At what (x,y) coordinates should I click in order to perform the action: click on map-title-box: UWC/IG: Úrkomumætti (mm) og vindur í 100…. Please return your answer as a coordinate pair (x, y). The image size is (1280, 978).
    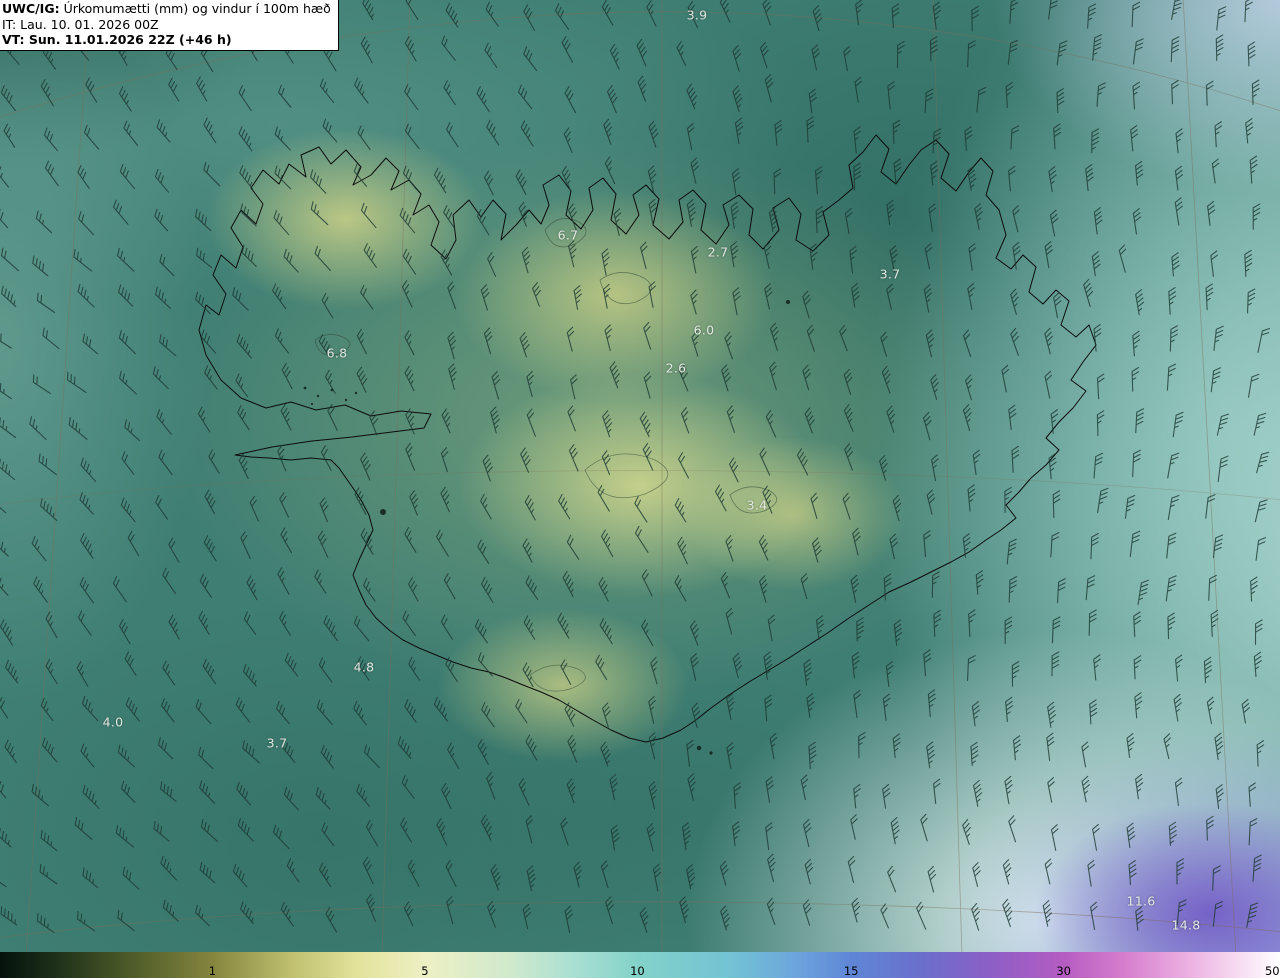
    Looking at the image, I should click on (169, 25).